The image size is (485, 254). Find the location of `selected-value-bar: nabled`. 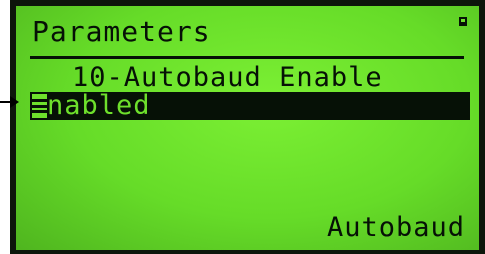

selected-value-bar: nabled is located at coordinates (250, 106).